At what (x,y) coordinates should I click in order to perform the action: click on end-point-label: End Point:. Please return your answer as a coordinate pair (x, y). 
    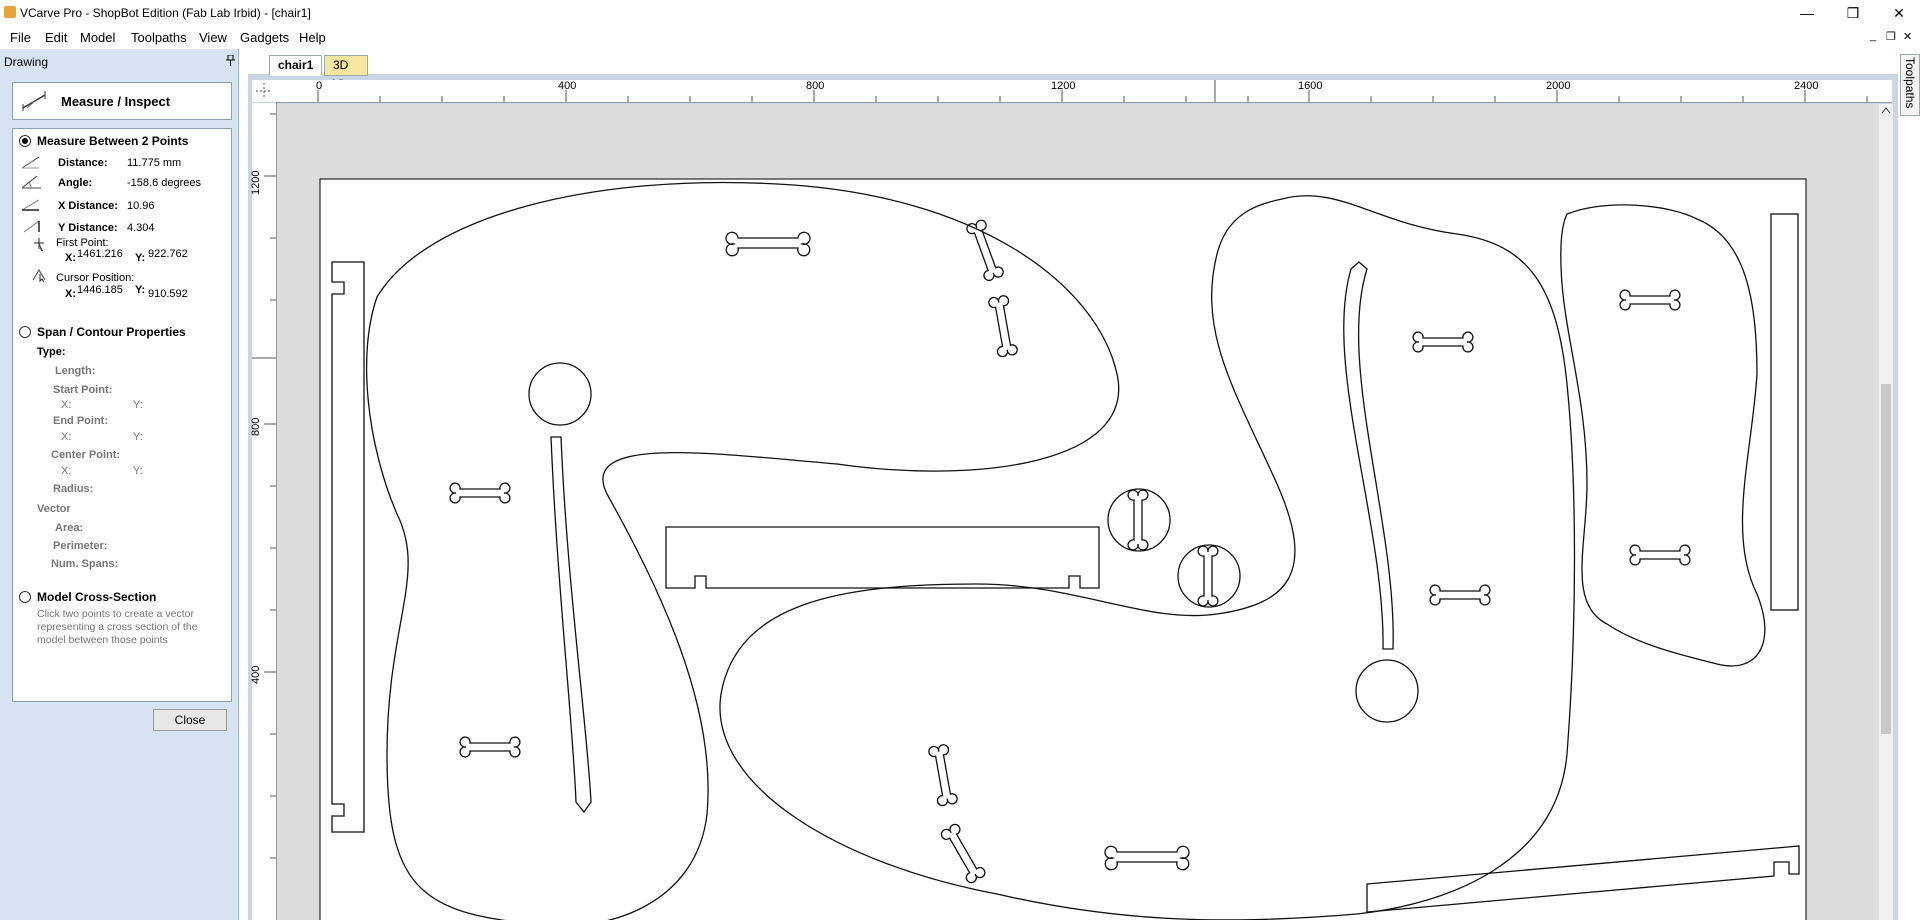
    Looking at the image, I should click on (80, 421).